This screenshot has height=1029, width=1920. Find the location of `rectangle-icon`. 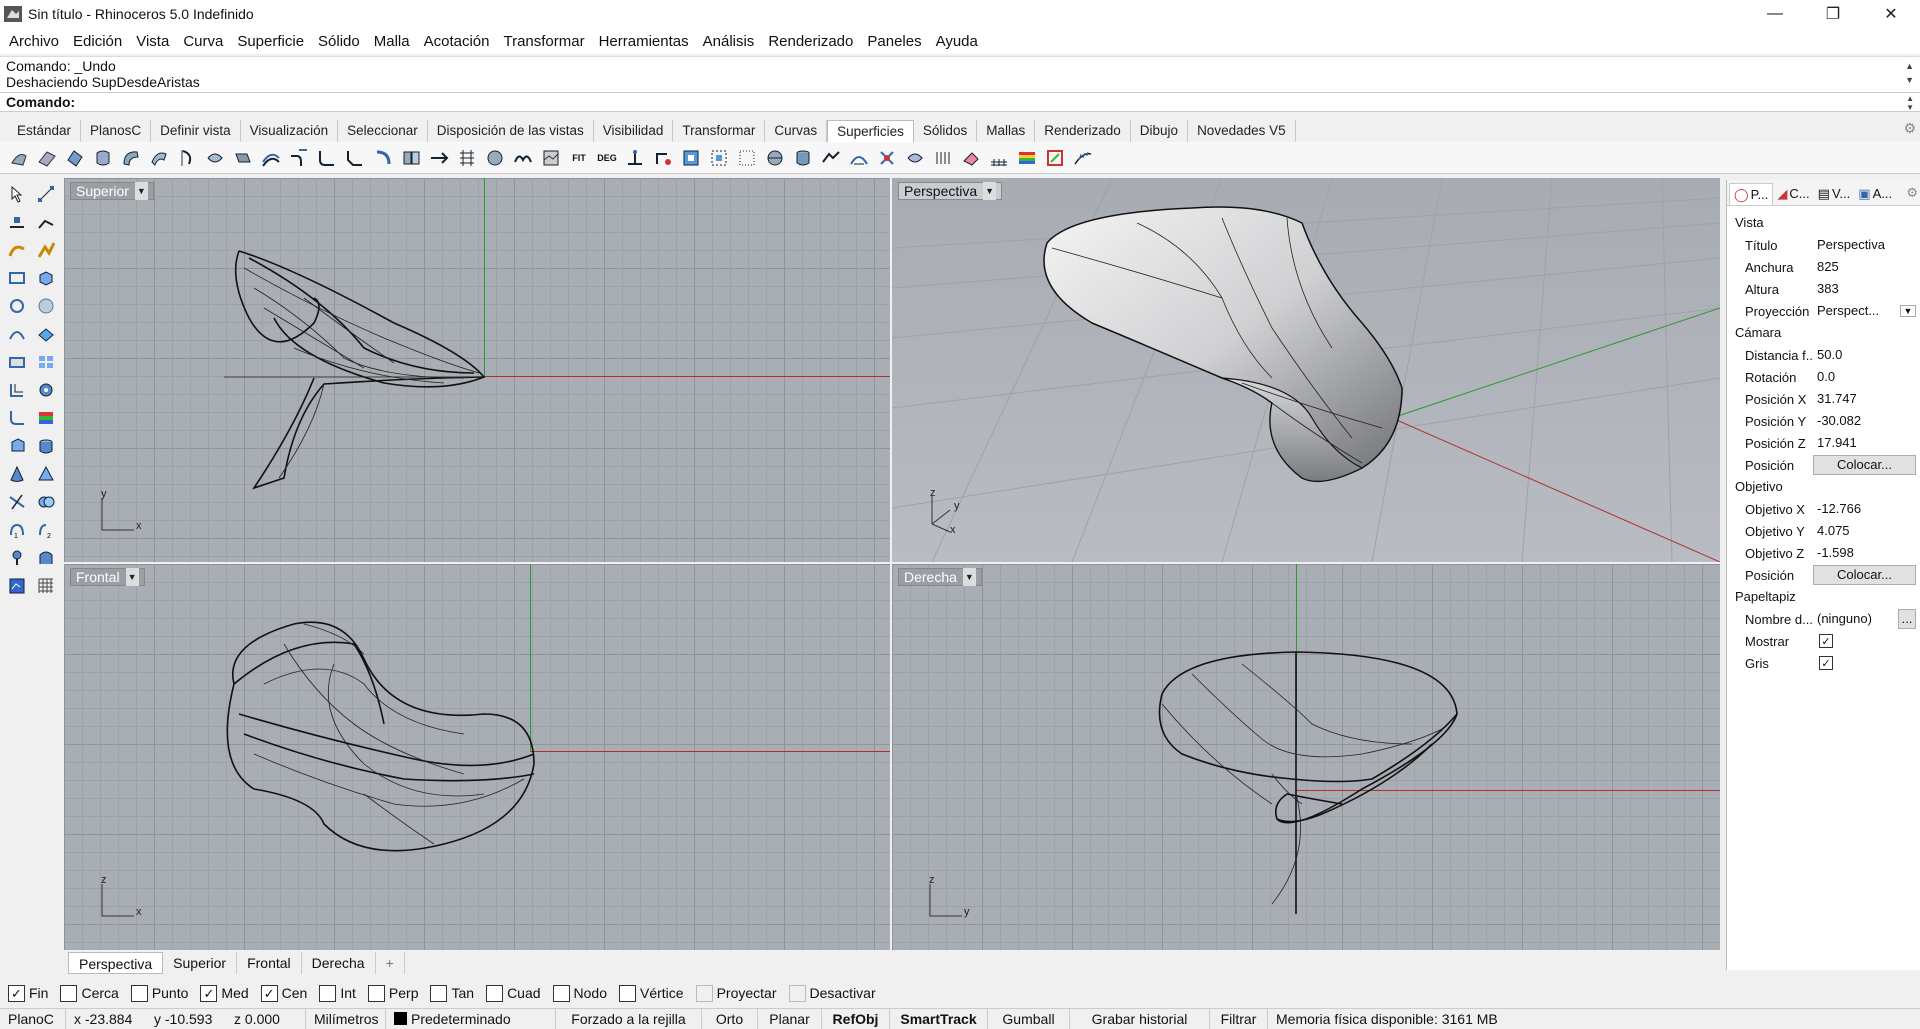

rectangle-icon is located at coordinates (17, 278).